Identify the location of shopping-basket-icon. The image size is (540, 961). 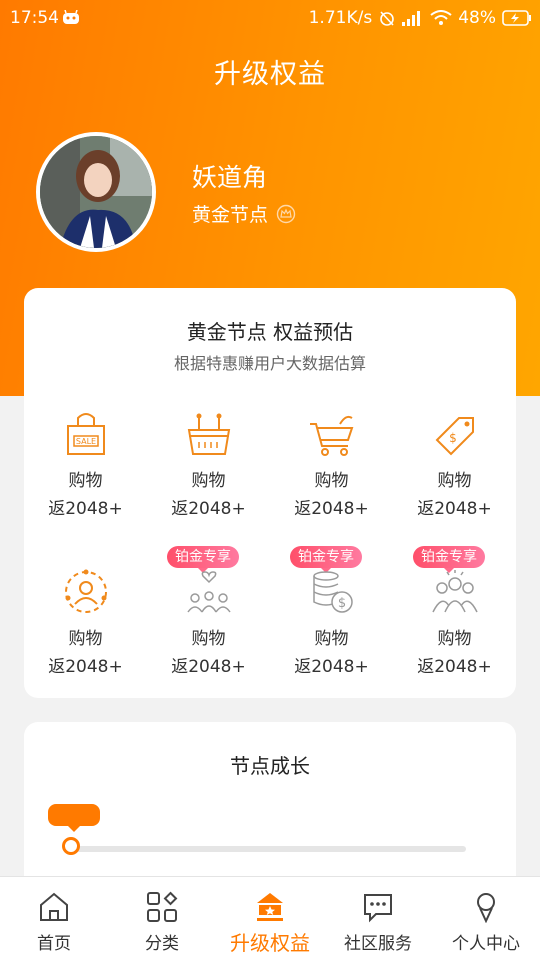
(209, 434).